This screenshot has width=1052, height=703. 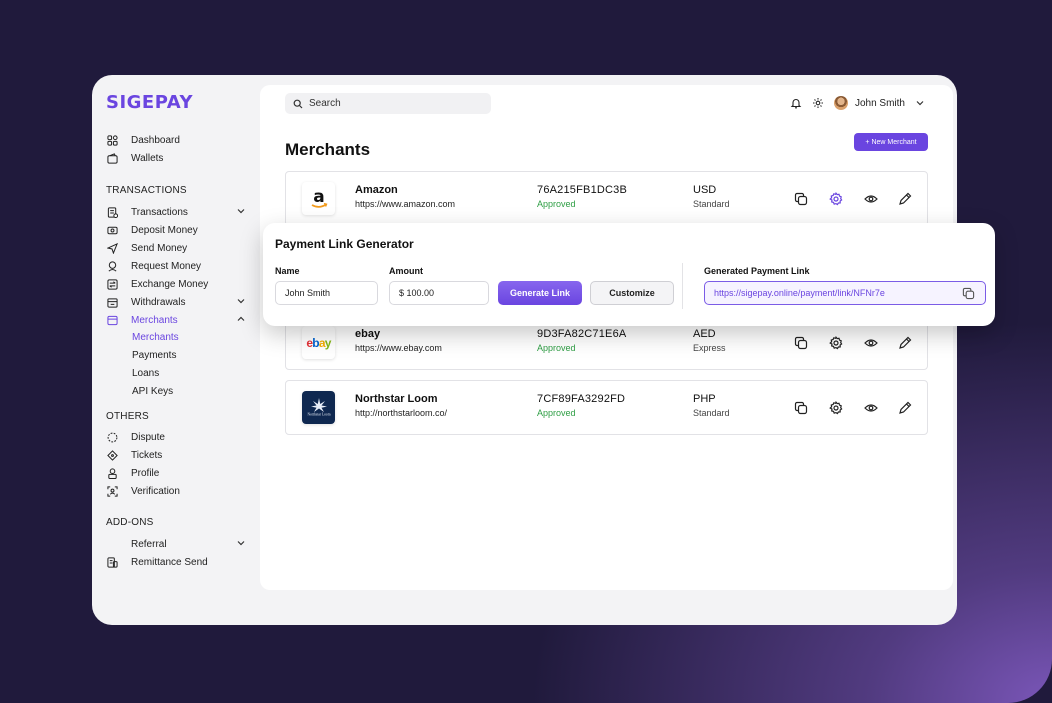 What do you see at coordinates (880, 103) in the screenshot?
I see `user-name: John Smith` at bounding box center [880, 103].